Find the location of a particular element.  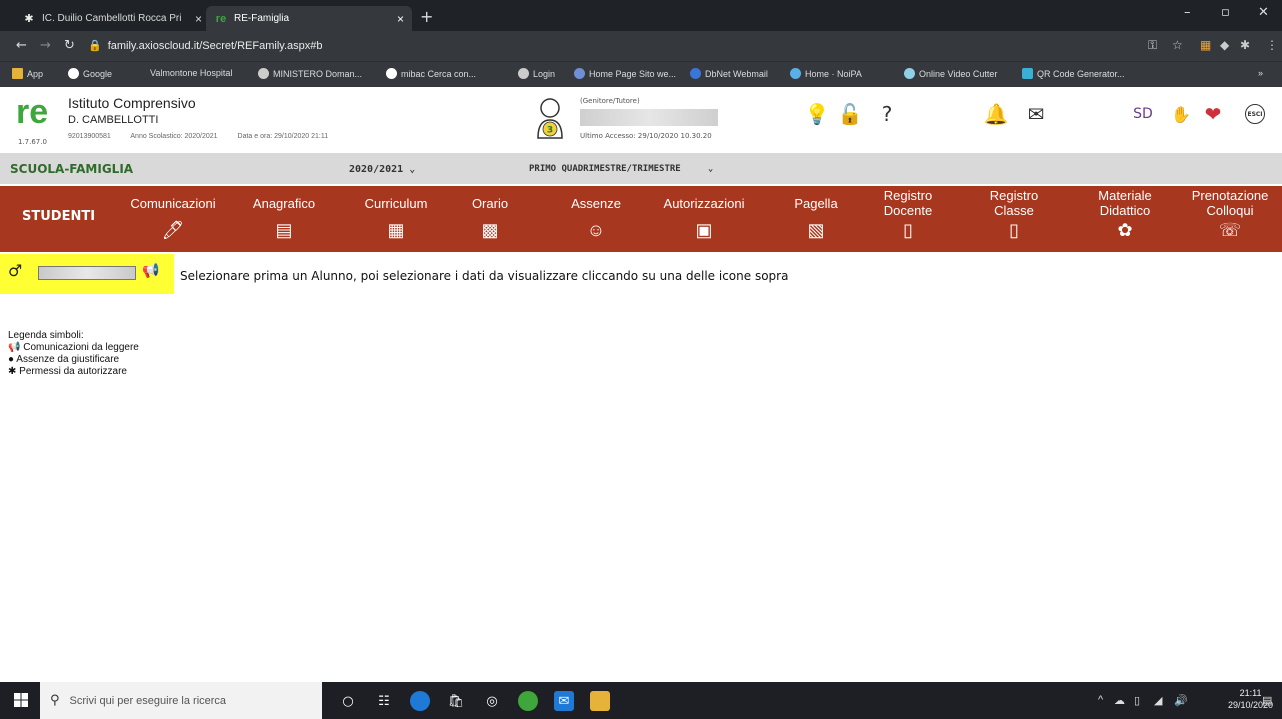

file-explorer-icon is located at coordinates (600, 701).